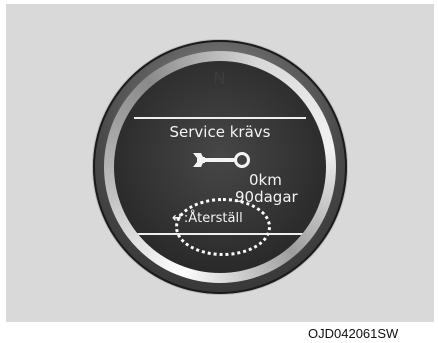 The image size is (438, 343). What do you see at coordinates (220, 132) in the screenshot?
I see `service-required-title: Service krävs` at bounding box center [220, 132].